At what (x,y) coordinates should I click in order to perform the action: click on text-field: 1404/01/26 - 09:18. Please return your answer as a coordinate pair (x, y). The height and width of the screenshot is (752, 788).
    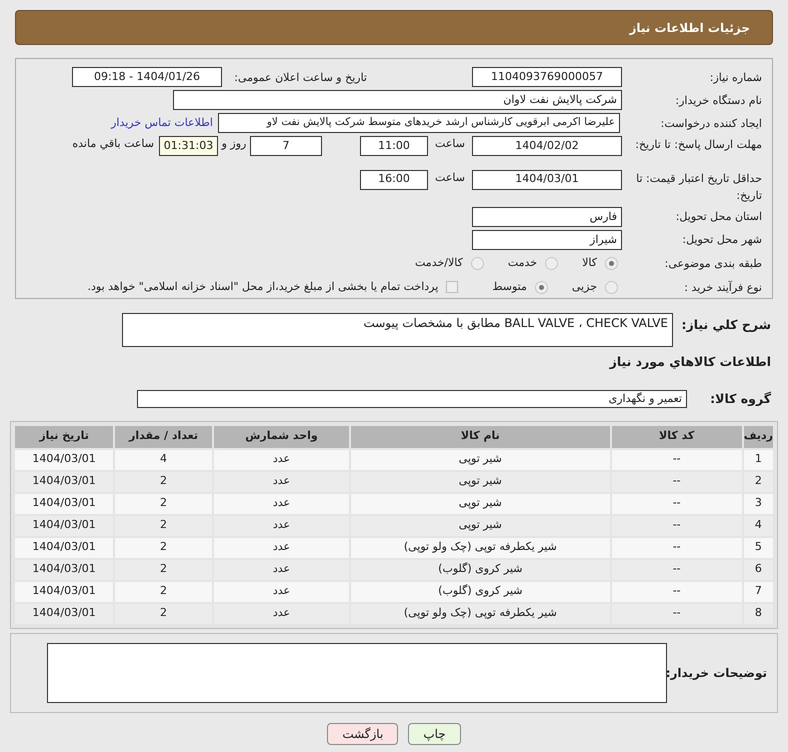
    Looking at the image, I should click on (147, 77).